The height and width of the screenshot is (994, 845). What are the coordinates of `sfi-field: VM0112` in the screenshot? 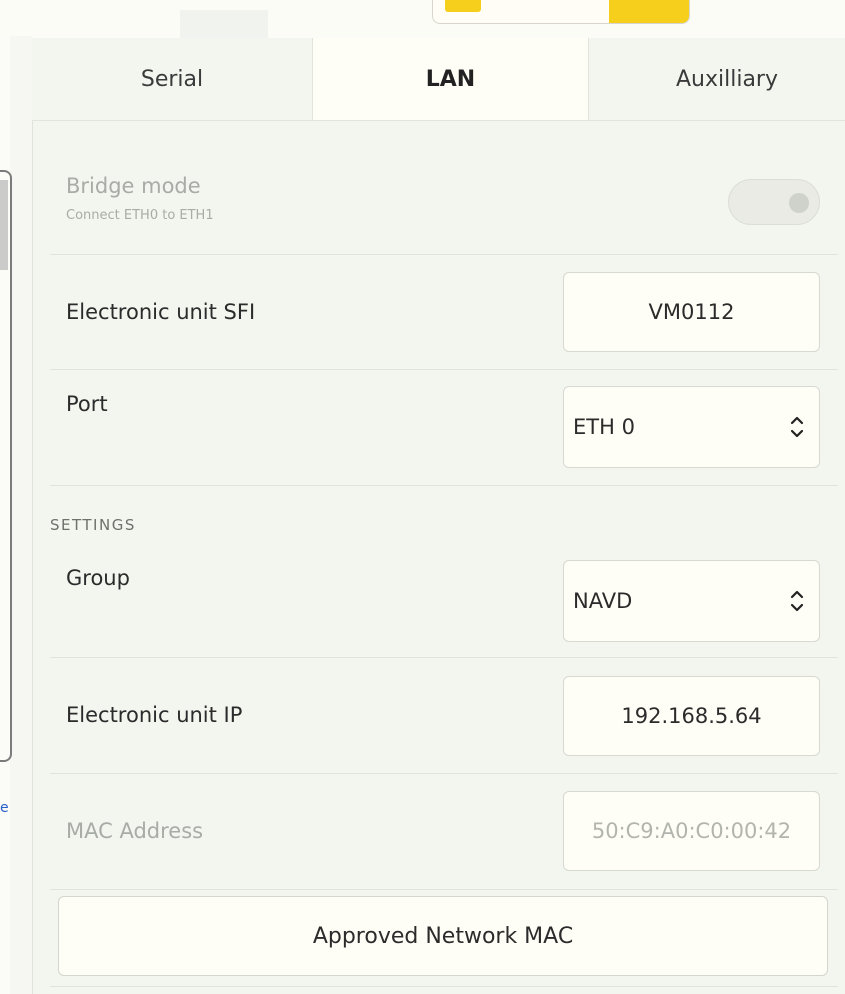 It's located at (691, 312).